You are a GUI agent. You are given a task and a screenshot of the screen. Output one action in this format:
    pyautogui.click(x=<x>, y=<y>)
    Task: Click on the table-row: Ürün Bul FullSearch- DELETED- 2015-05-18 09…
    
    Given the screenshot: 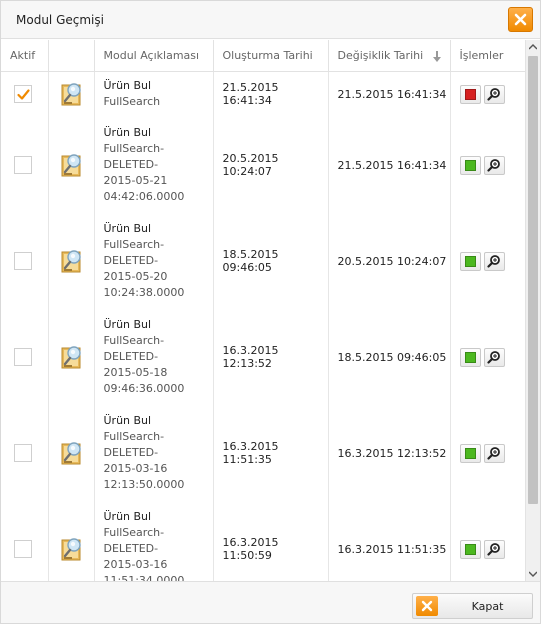 What is the action you would take?
    pyautogui.click(x=263, y=357)
    